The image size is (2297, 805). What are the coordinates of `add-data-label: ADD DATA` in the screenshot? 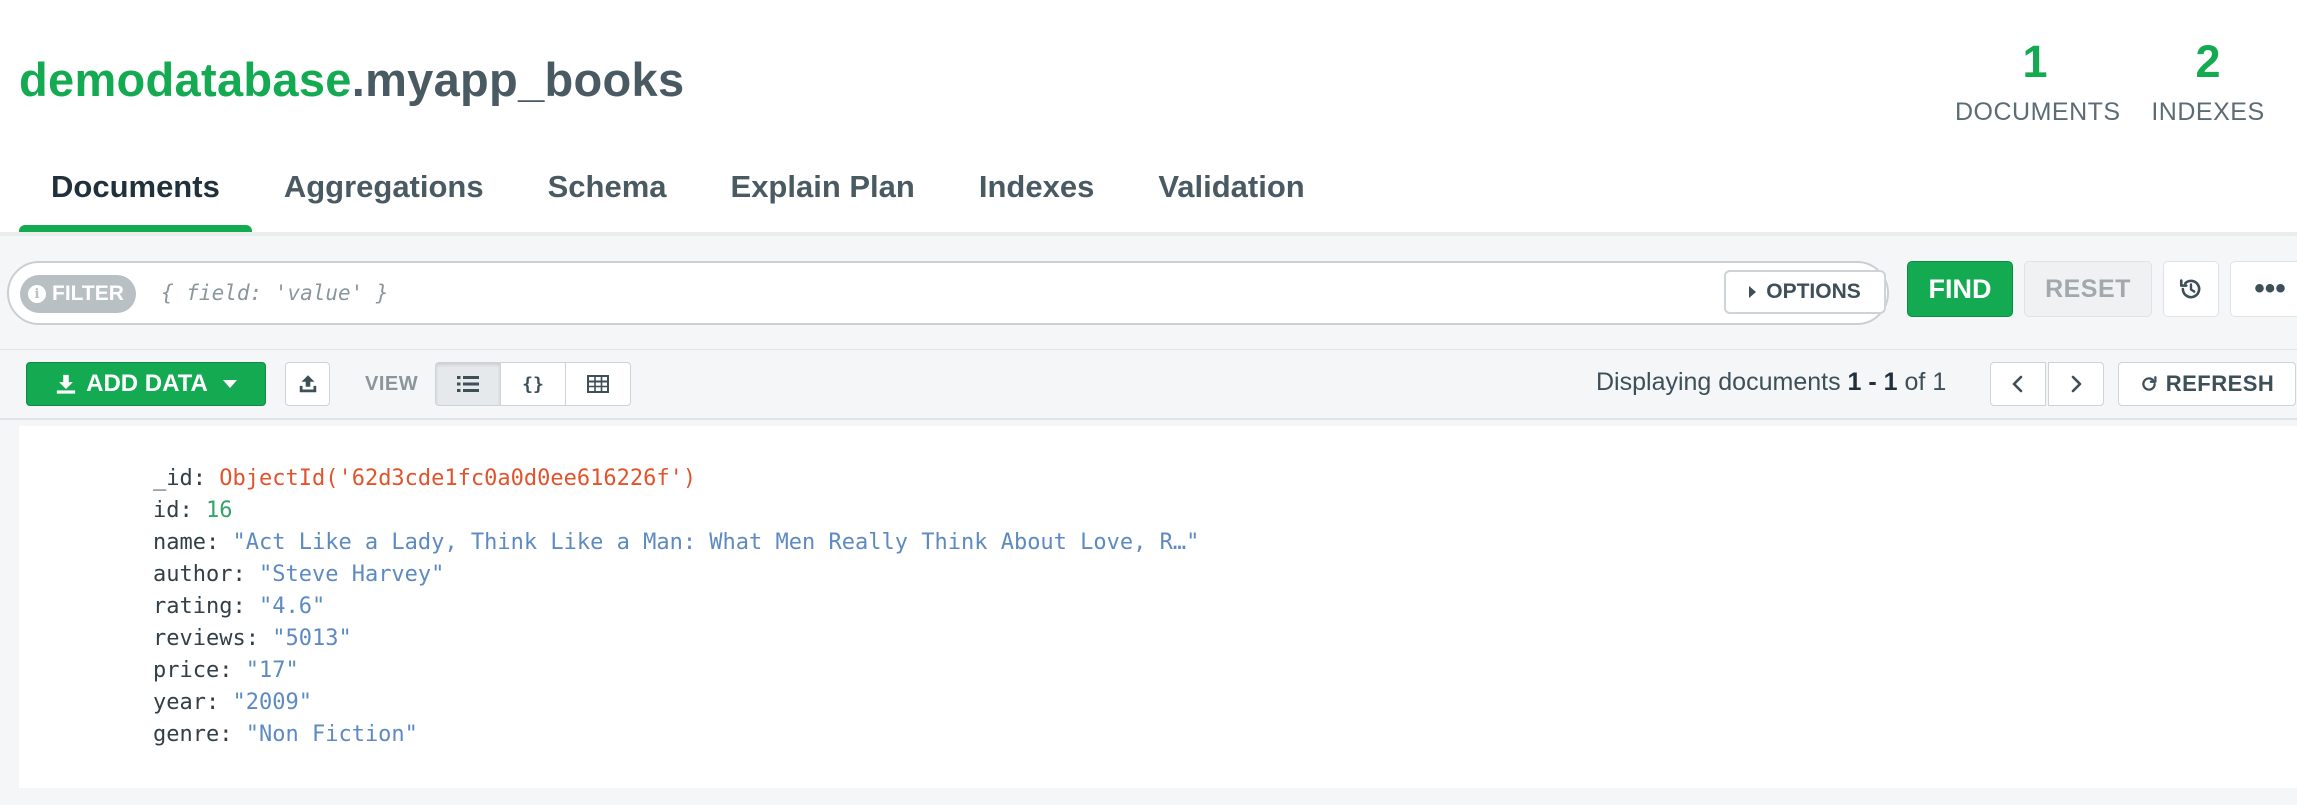 It's located at (147, 383).